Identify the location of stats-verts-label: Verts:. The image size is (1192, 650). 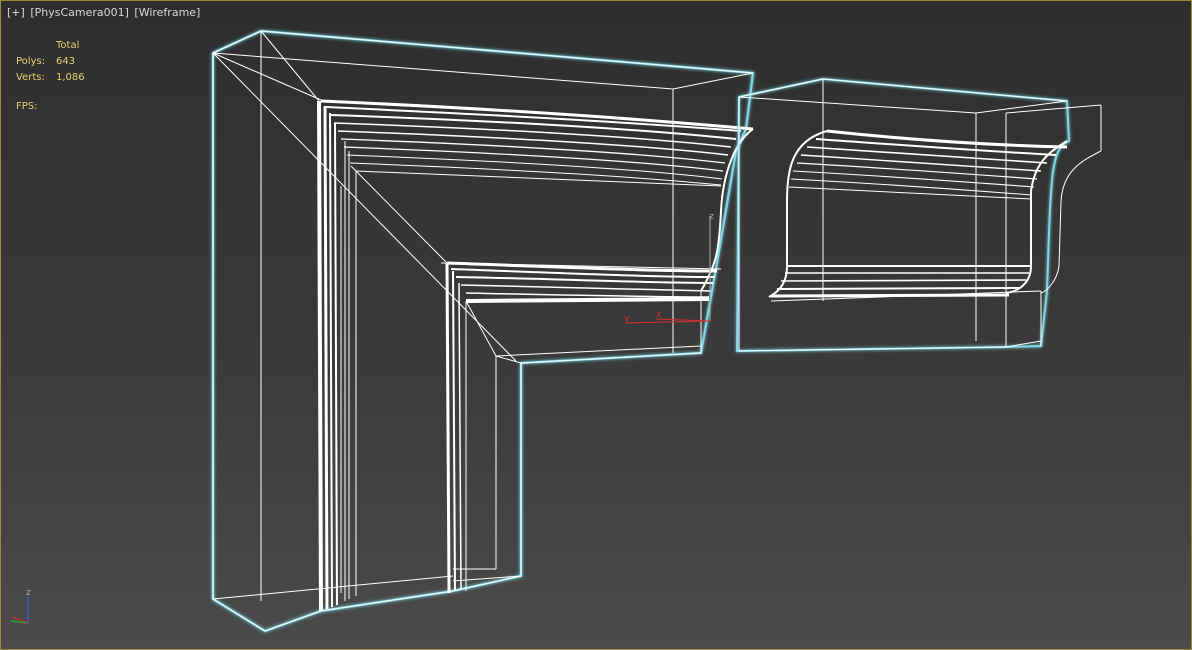
(30, 77).